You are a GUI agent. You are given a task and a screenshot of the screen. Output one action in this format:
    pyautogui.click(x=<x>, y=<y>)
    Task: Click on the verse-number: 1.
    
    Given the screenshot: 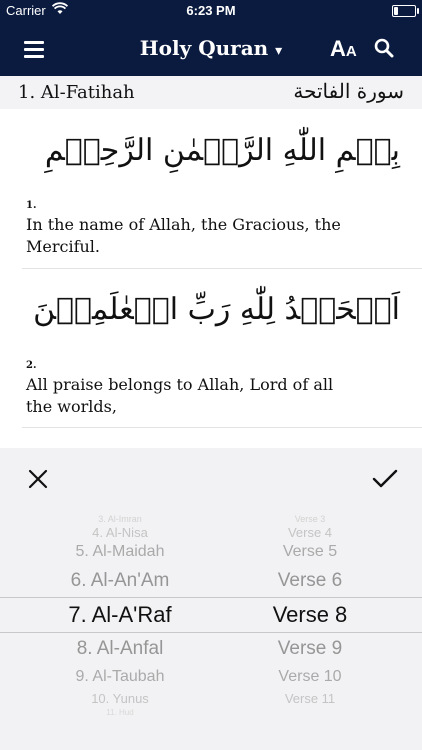 What is the action you would take?
    pyautogui.click(x=31, y=205)
    